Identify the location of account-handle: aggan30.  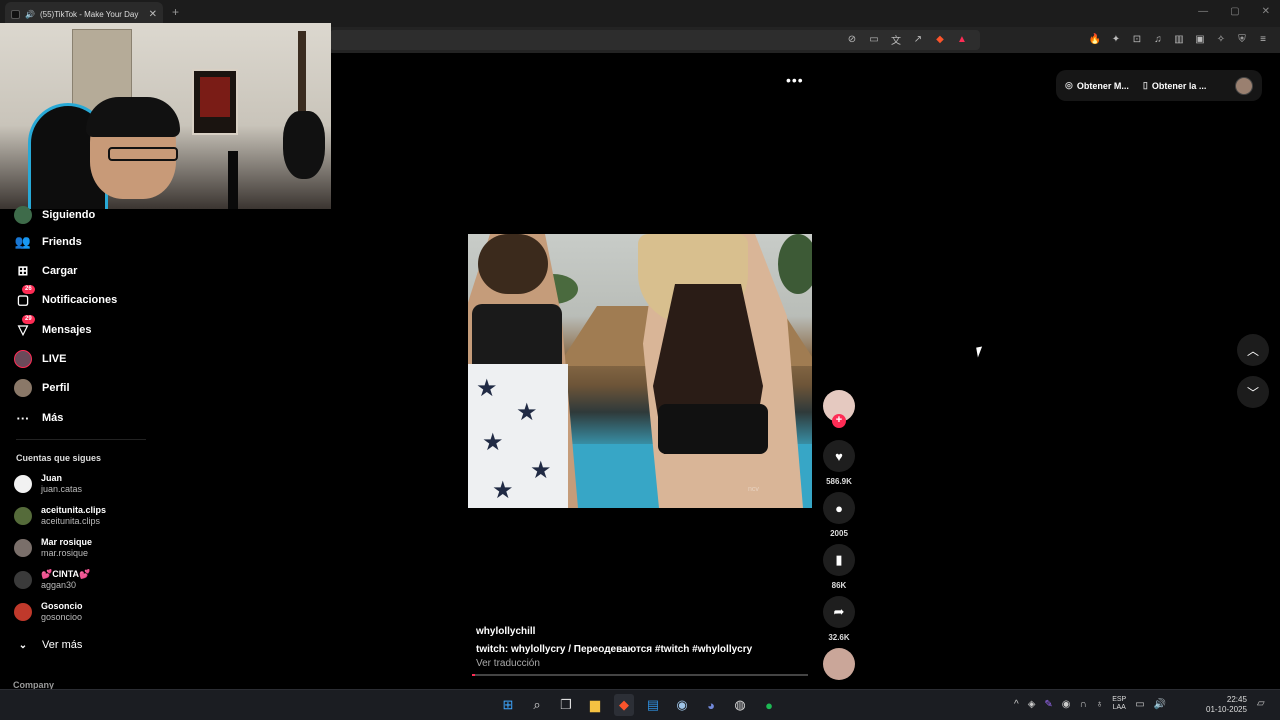
(59, 585).